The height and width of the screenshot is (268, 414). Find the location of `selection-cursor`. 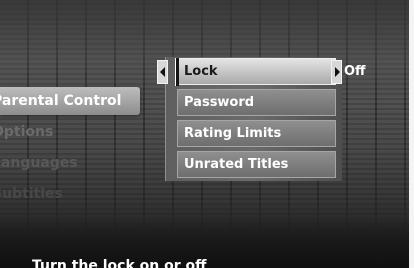

selection-cursor is located at coordinates (177, 72).